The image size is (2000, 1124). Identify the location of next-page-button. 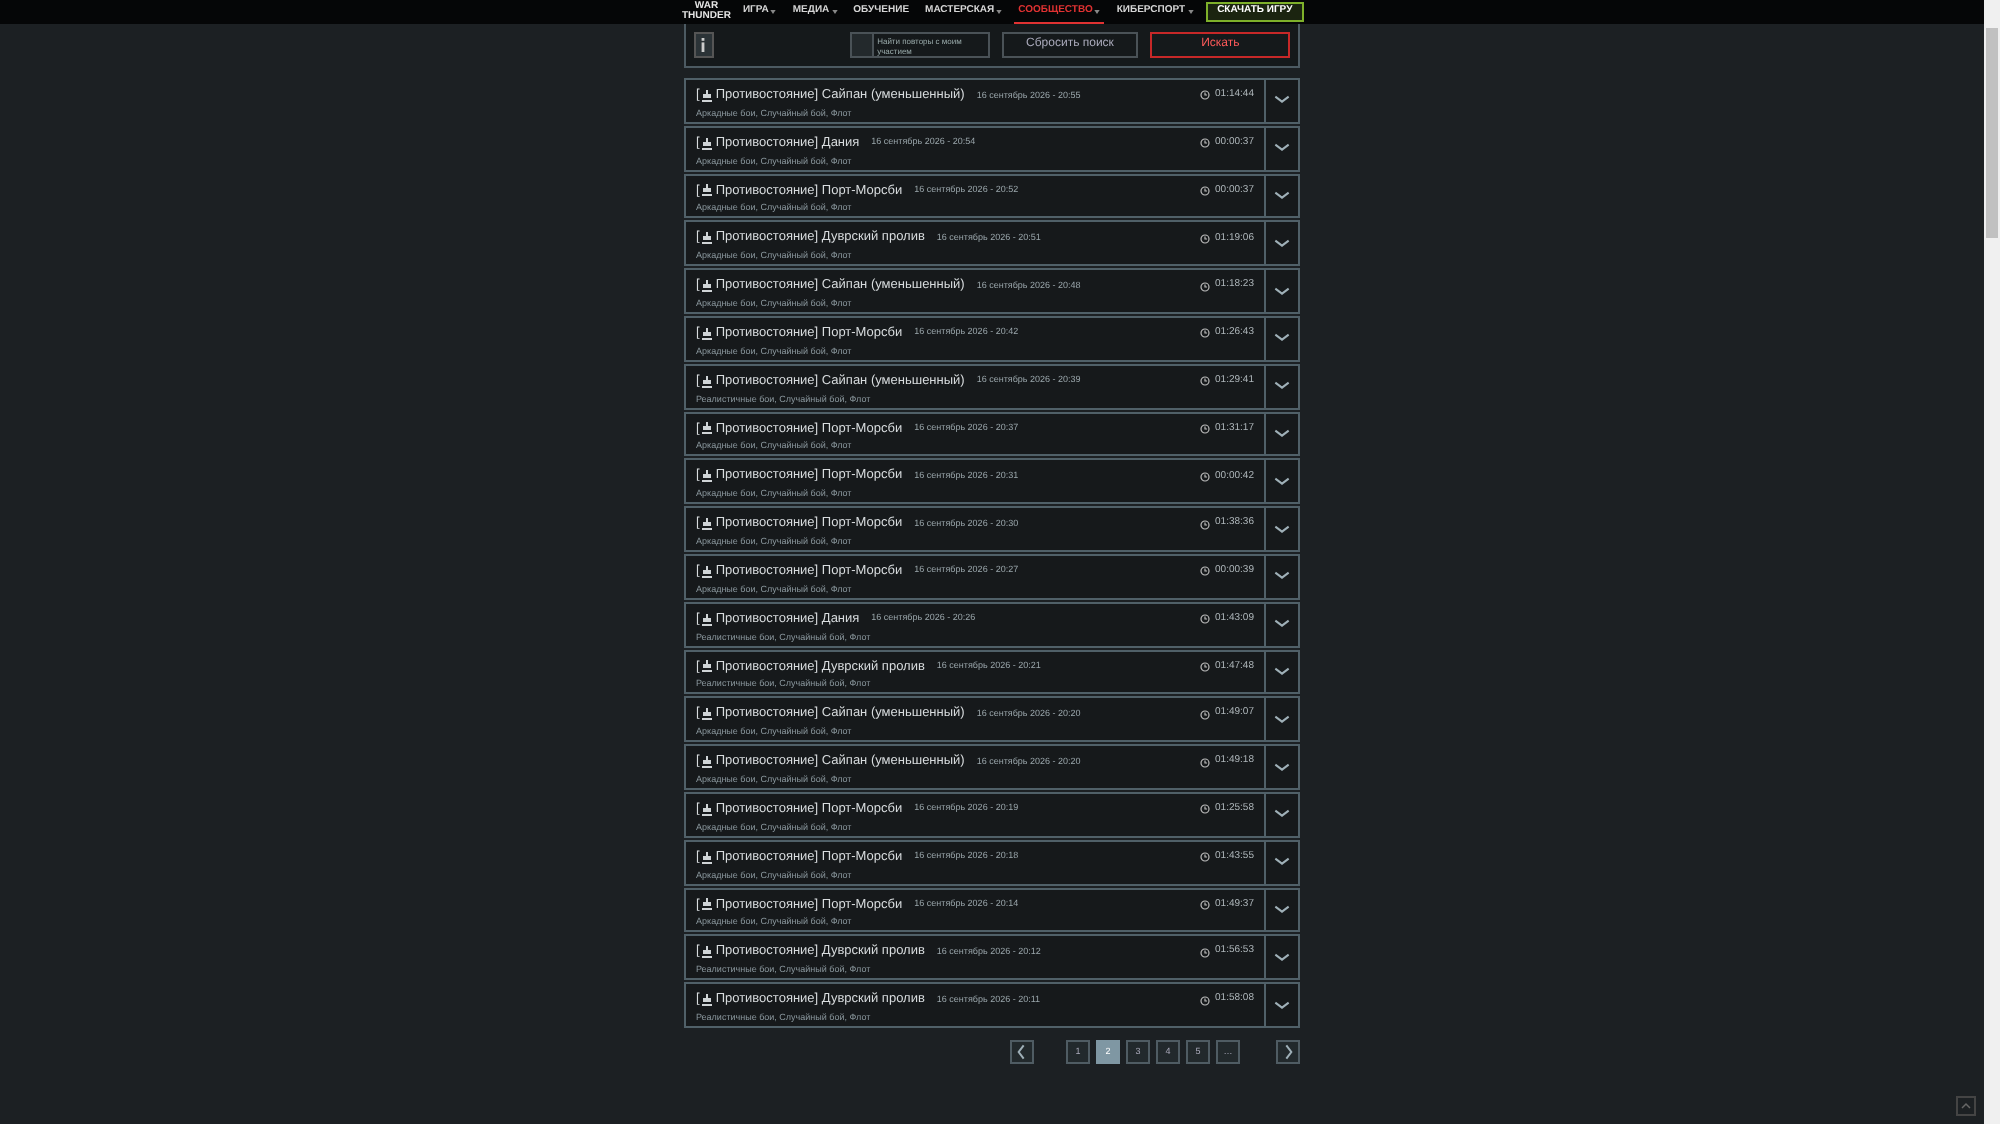
(1288, 1051).